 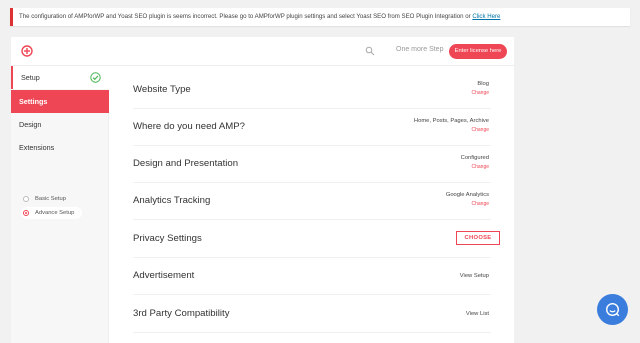 What do you see at coordinates (478, 238) in the screenshot?
I see `choose-button: CHOOSE` at bounding box center [478, 238].